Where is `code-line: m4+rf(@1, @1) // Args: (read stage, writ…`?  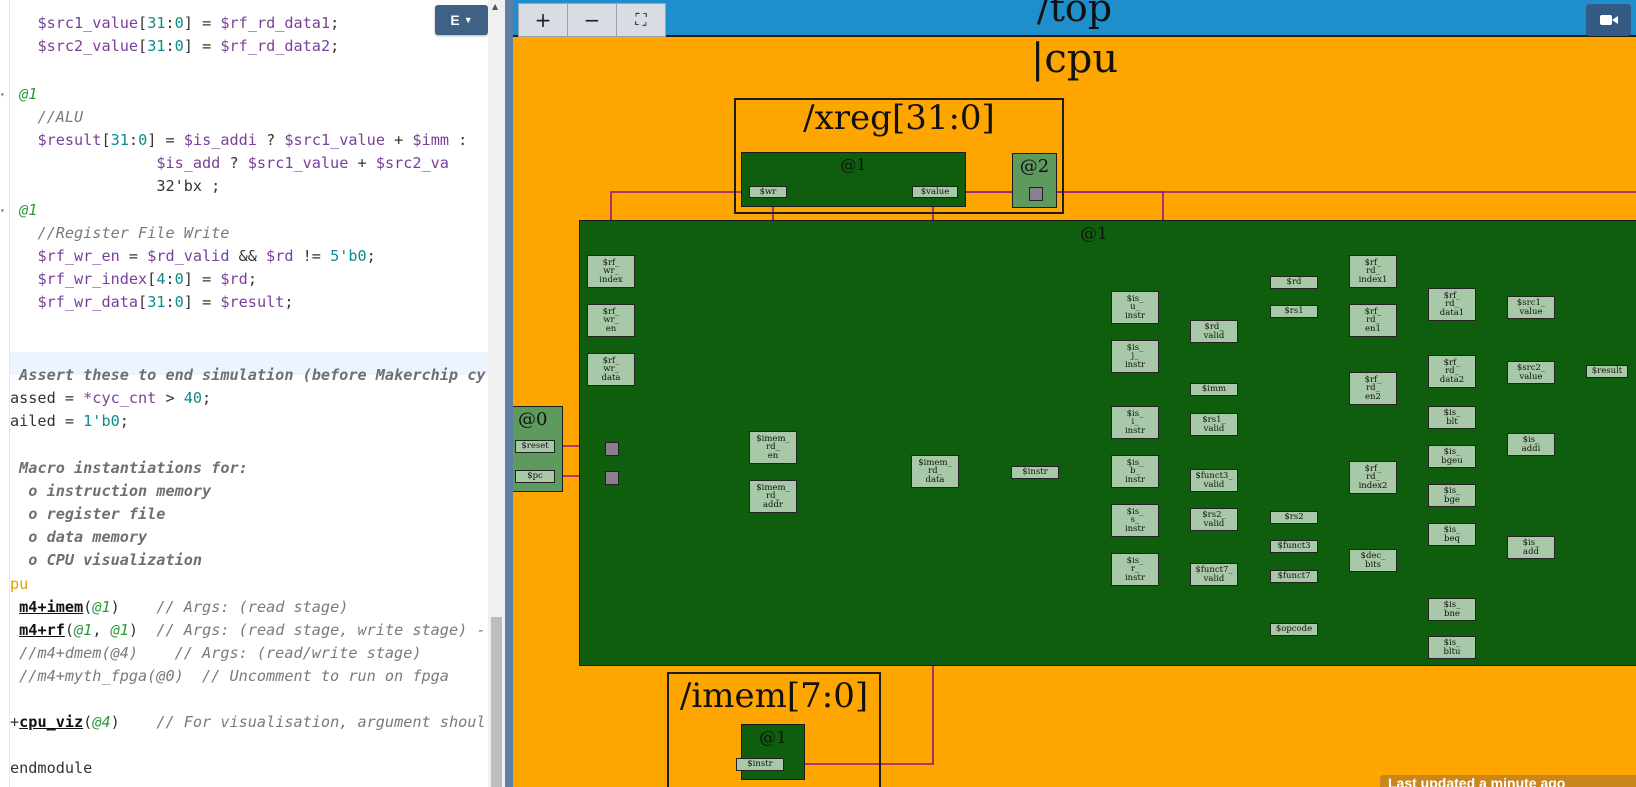 code-line: m4+rf(@1, @1) // Args: (read stage, writ… is located at coordinates (247, 630).